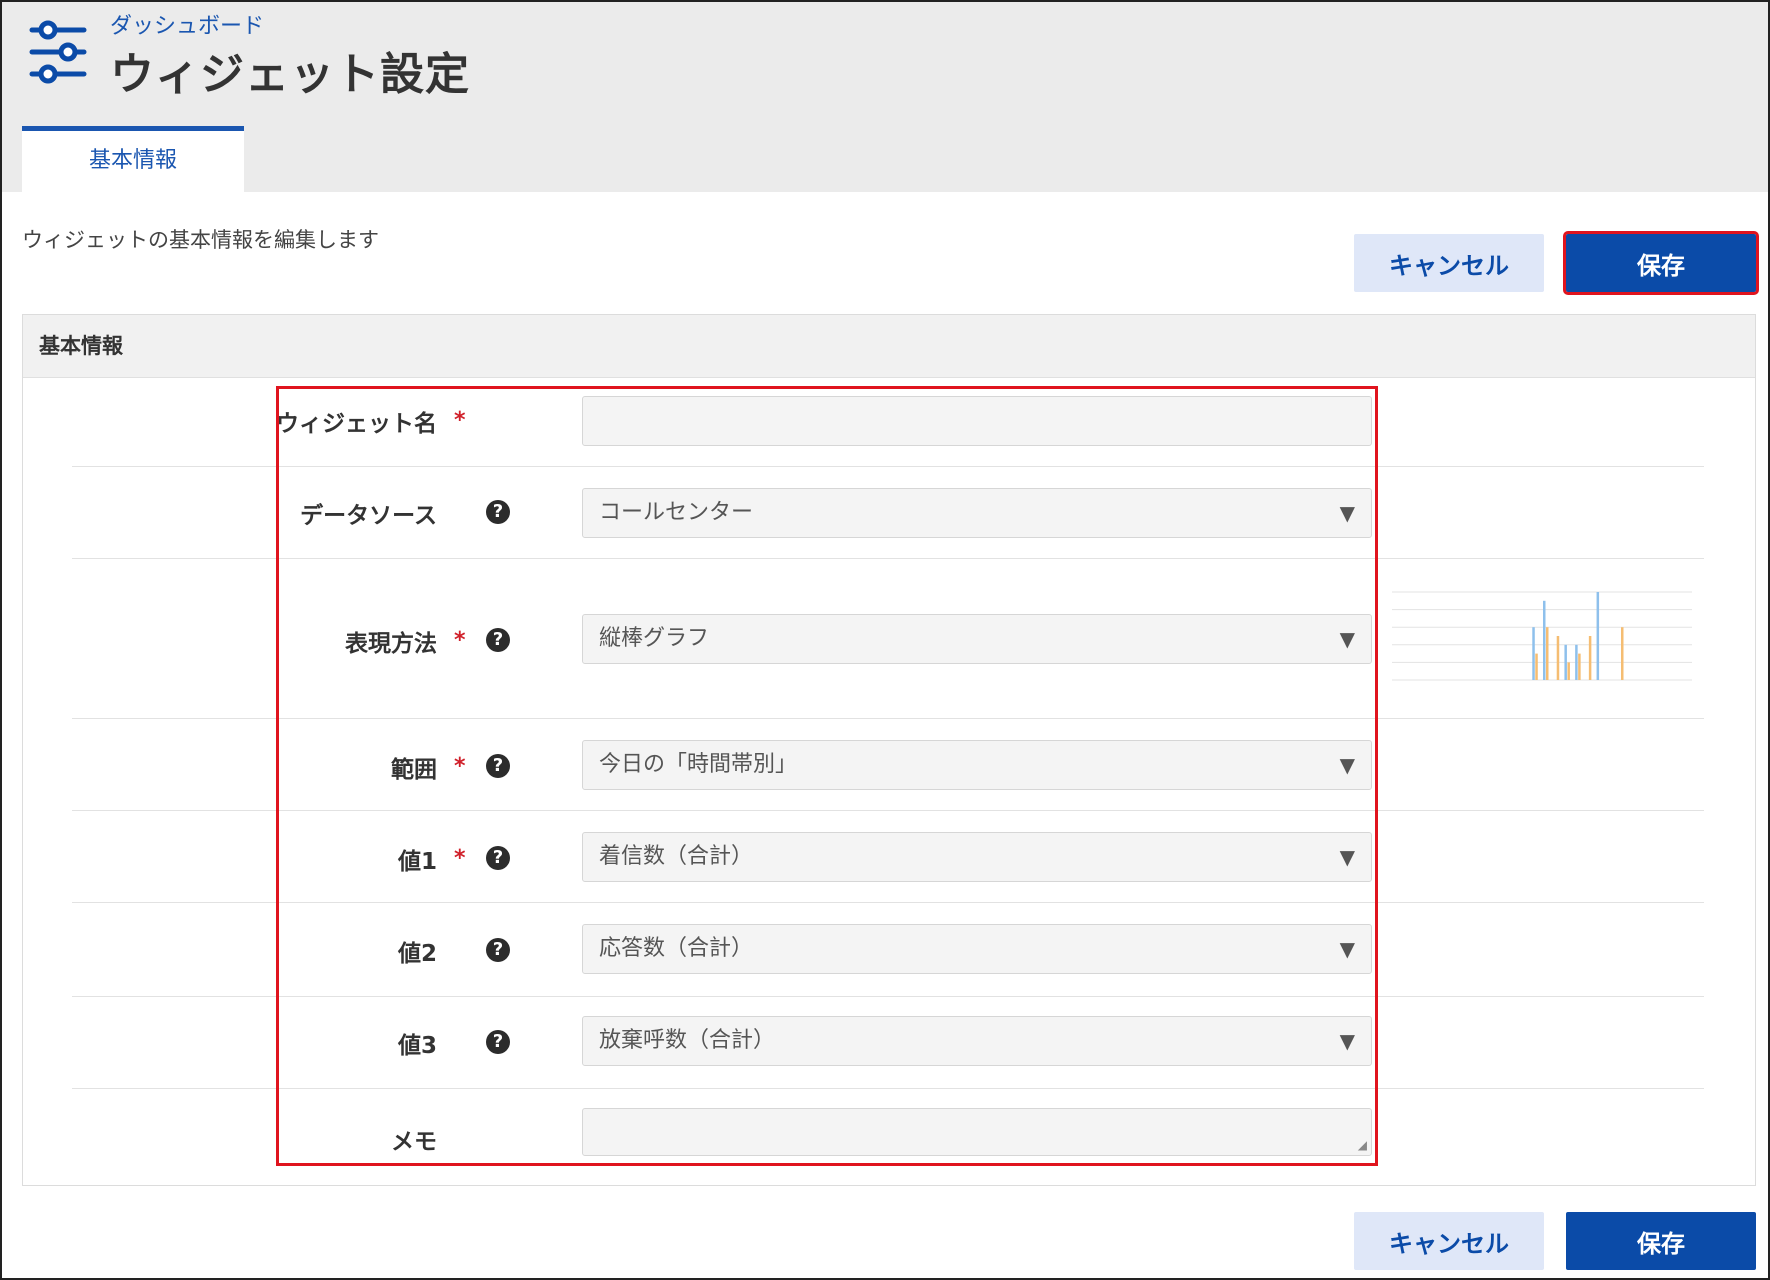 The image size is (1770, 1280). What do you see at coordinates (676, 512) in the screenshot?
I see `data-source-value: コールセンター` at bounding box center [676, 512].